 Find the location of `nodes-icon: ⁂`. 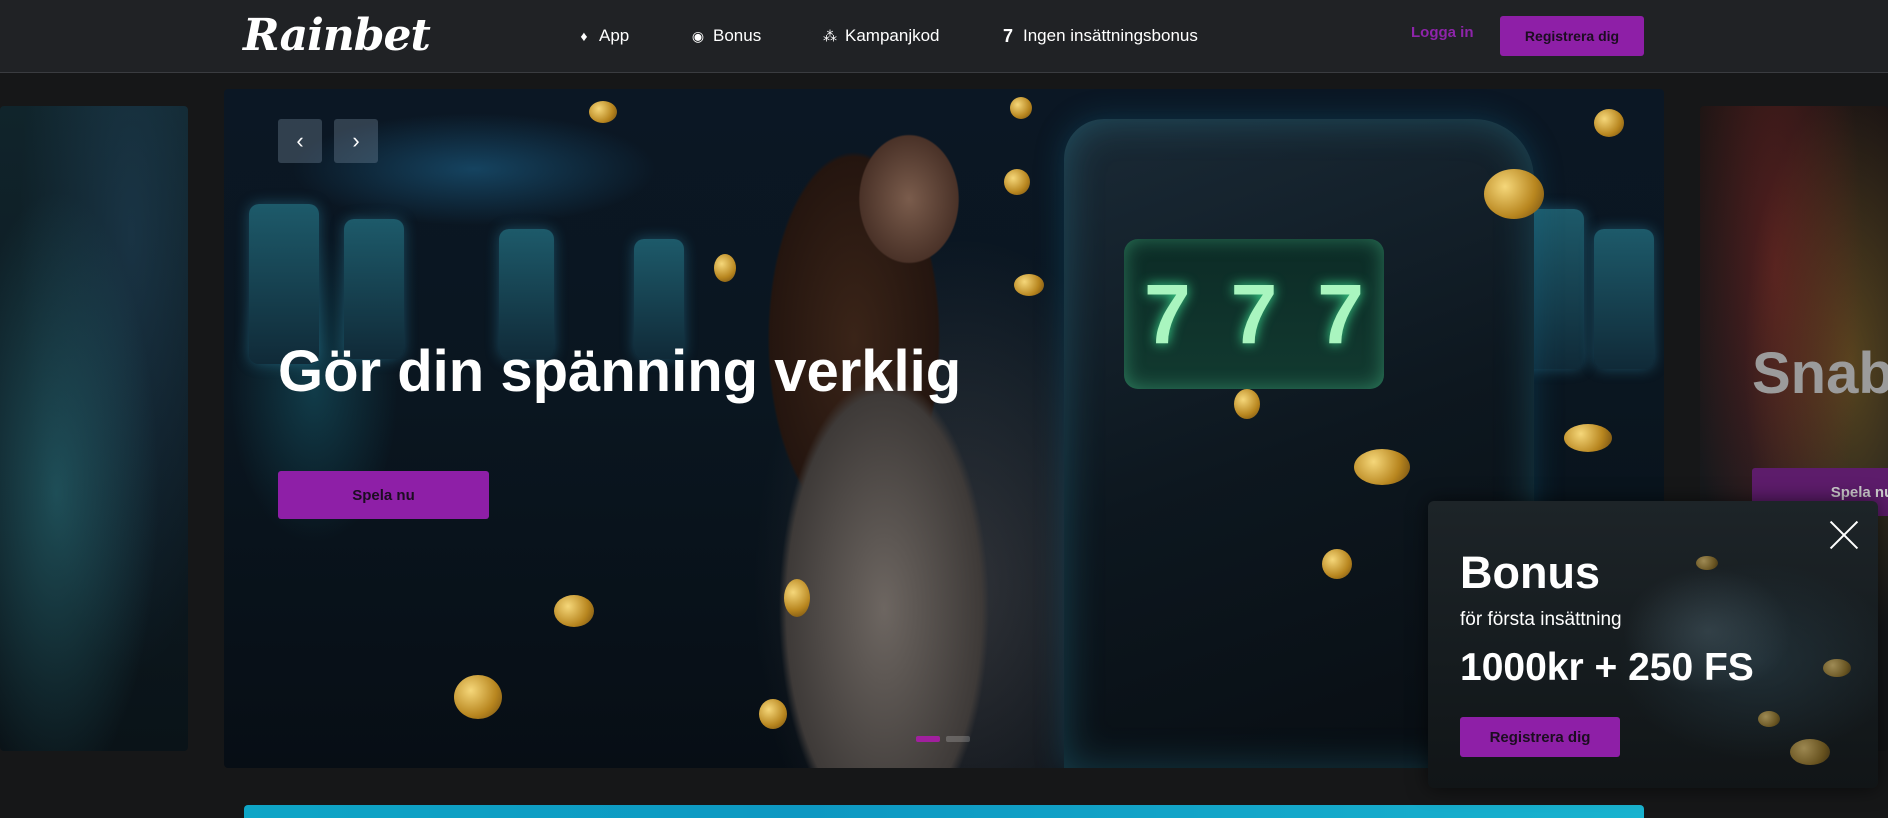

nodes-icon: ⁂ is located at coordinates (830, 36).